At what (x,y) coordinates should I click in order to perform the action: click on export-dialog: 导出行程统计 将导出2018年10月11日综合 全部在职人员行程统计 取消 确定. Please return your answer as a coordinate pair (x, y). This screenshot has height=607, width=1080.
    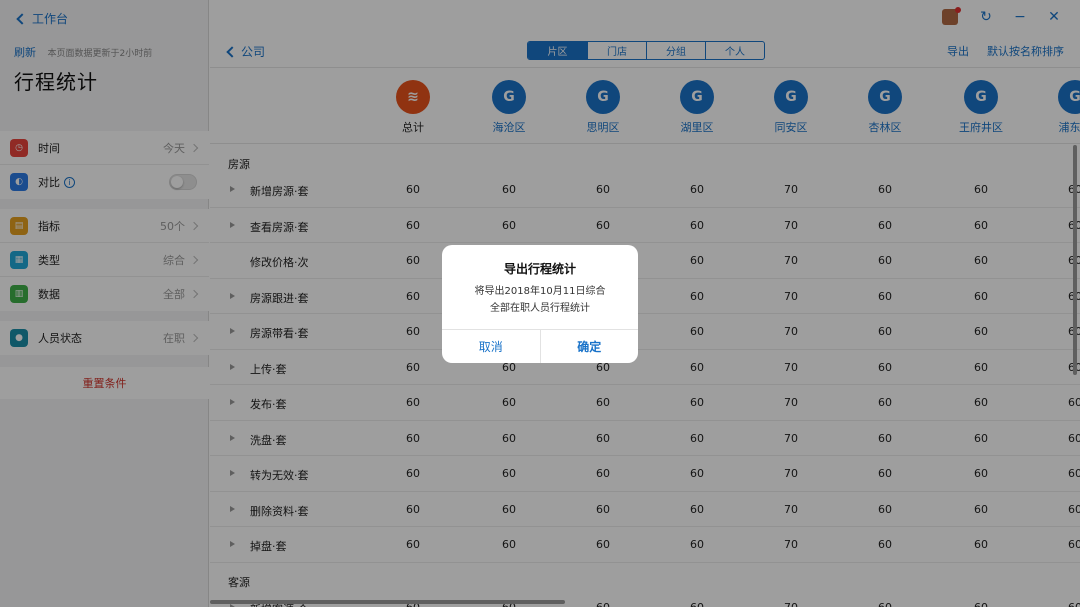
    Looking at the image, I should click on (540, 304).